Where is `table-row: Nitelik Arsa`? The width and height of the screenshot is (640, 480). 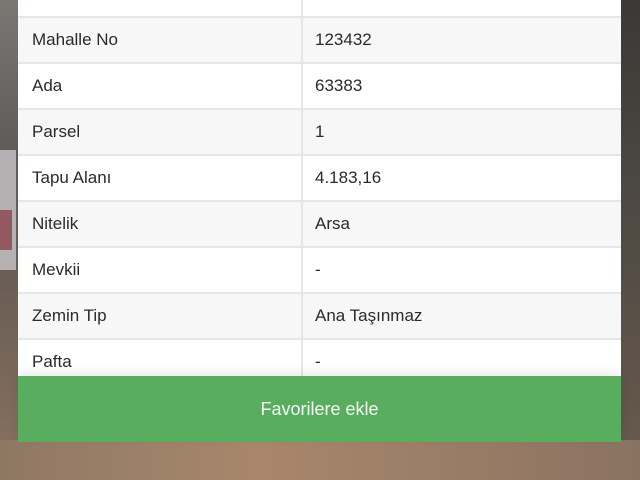
table-row: Nitelik Arsa is located at coordinates (319, 223).